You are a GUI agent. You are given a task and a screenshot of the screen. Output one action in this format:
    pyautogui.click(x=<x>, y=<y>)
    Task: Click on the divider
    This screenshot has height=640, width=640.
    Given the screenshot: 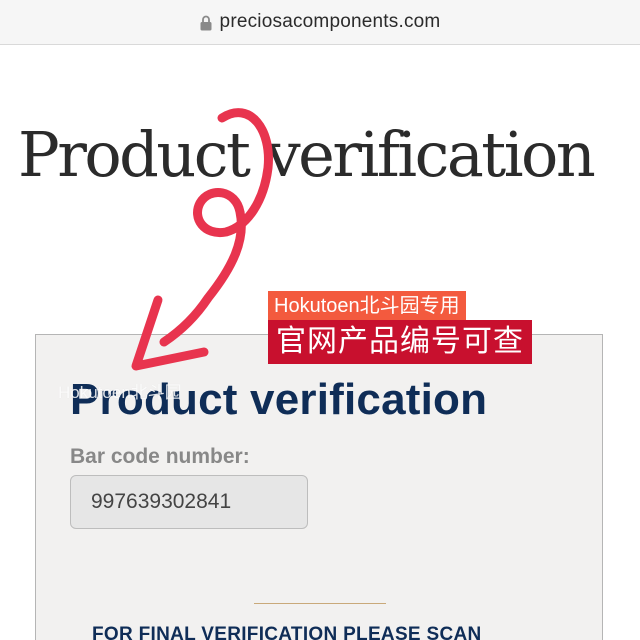 What is the action you would take?
    pyautogui.click(x=320, y=603)
    